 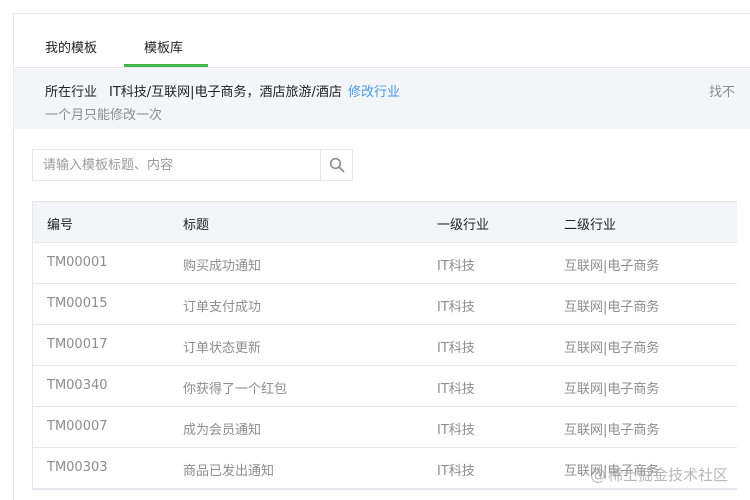 I want to click on column-header-id: 编号, so click(x=60, y=225).